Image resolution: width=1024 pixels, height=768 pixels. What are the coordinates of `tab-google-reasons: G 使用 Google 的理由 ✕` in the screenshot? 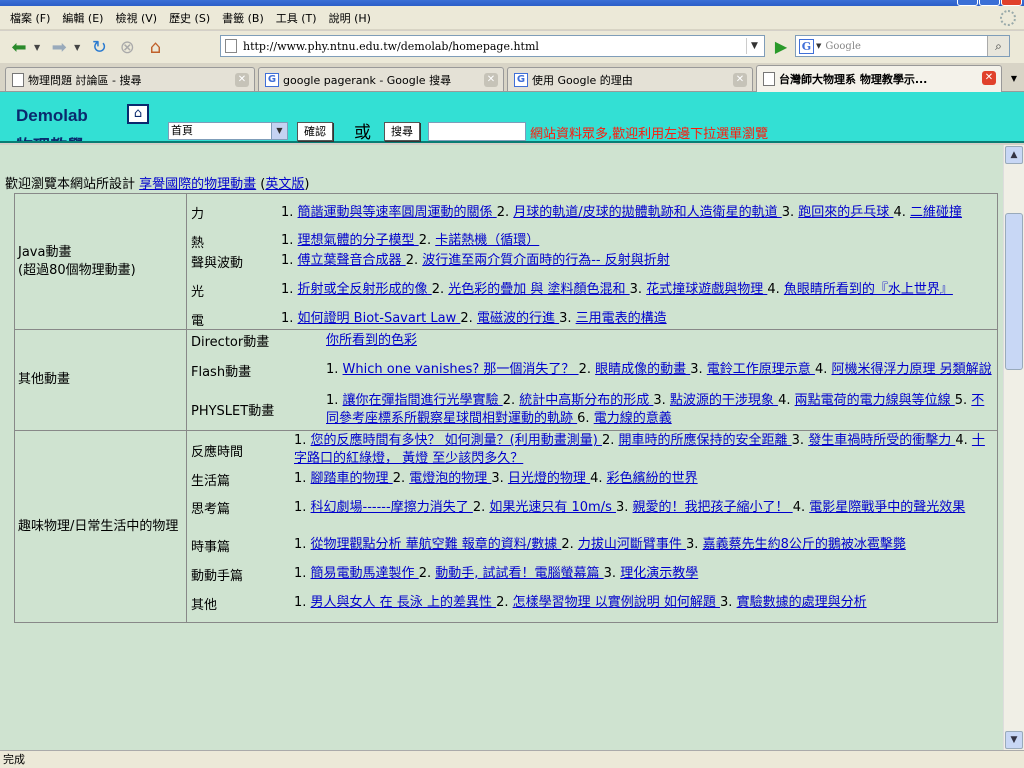 It's located at (630, 79).